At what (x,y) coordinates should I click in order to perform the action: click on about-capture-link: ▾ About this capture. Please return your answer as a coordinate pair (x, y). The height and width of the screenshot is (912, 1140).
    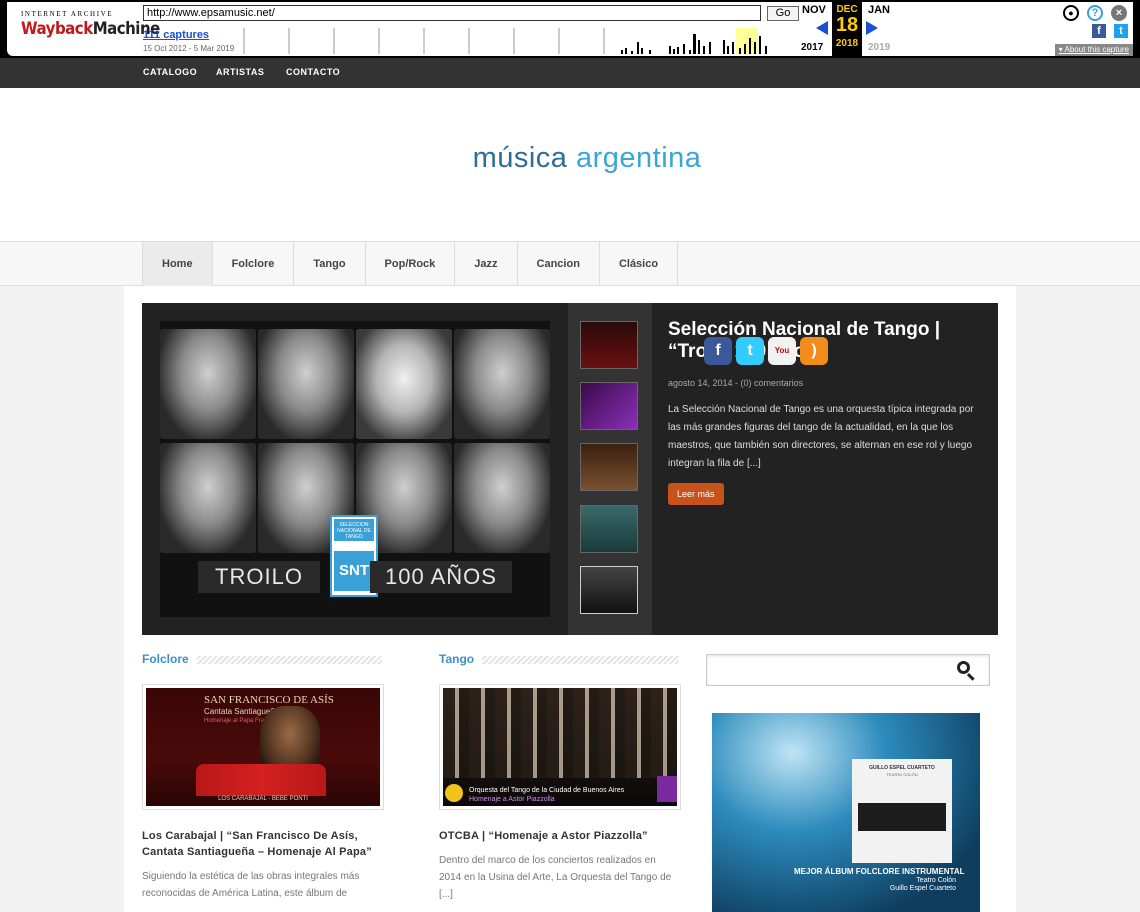
    Looking at the image, I should click on (1093, 50).